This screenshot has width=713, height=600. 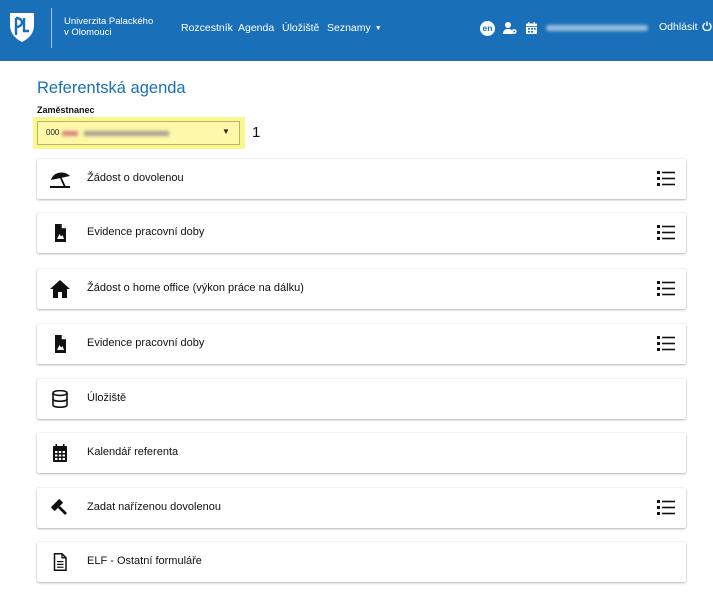 What do you see at coordinates (60, 289) in the screenshot?
I see `home-icon` at bounding box center [60, 289].